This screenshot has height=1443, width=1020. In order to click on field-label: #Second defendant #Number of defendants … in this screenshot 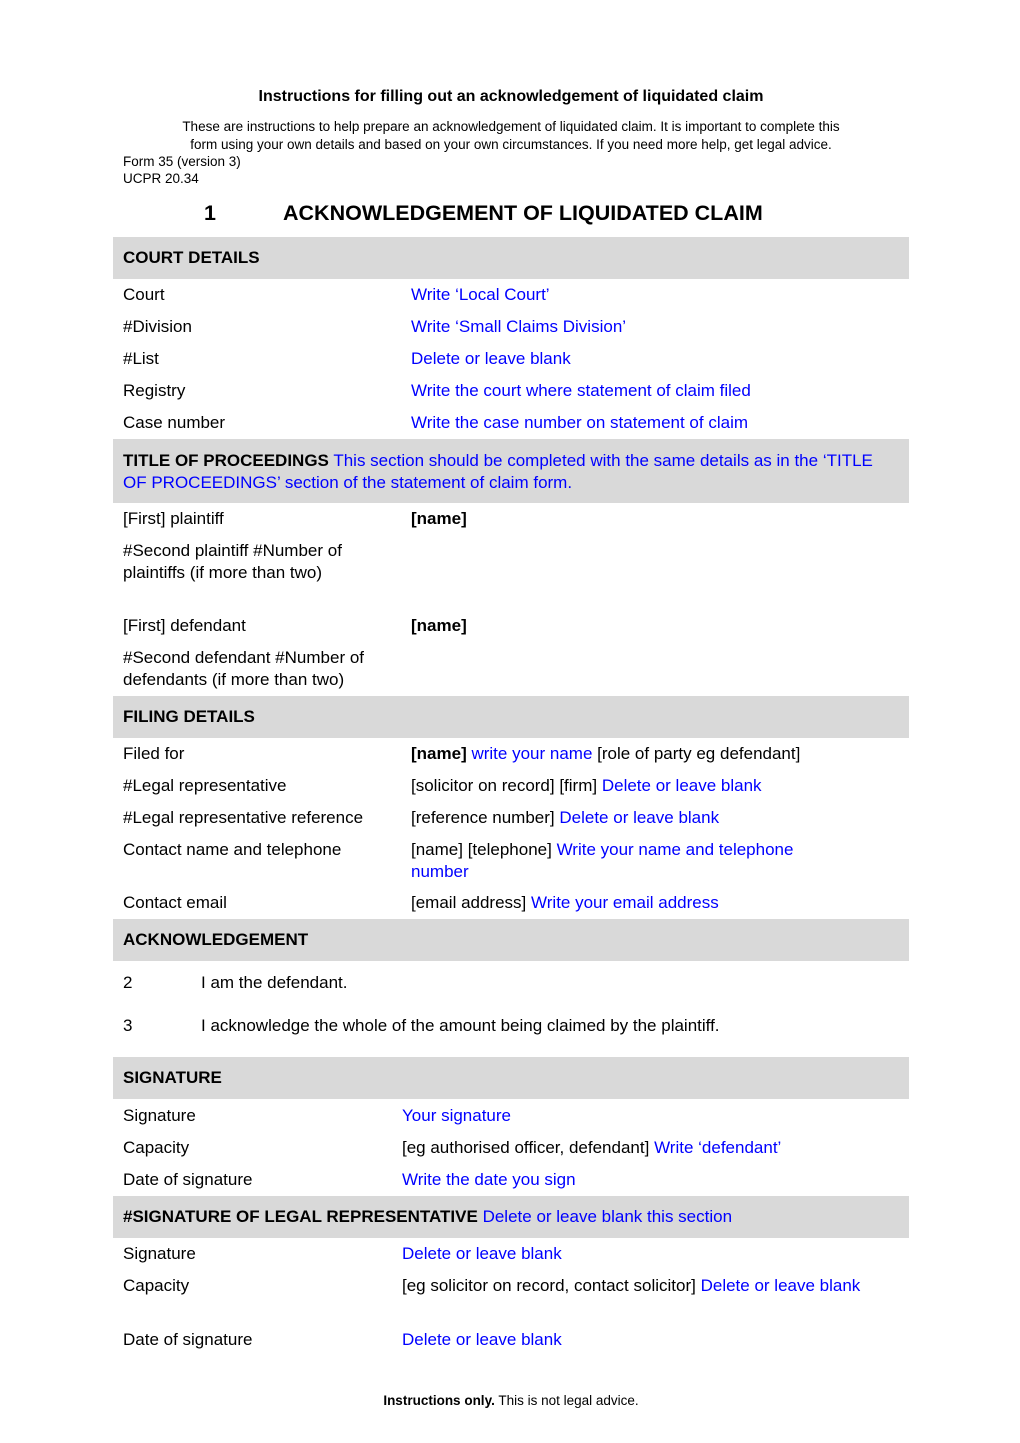, I will do `click(244, 668)`.